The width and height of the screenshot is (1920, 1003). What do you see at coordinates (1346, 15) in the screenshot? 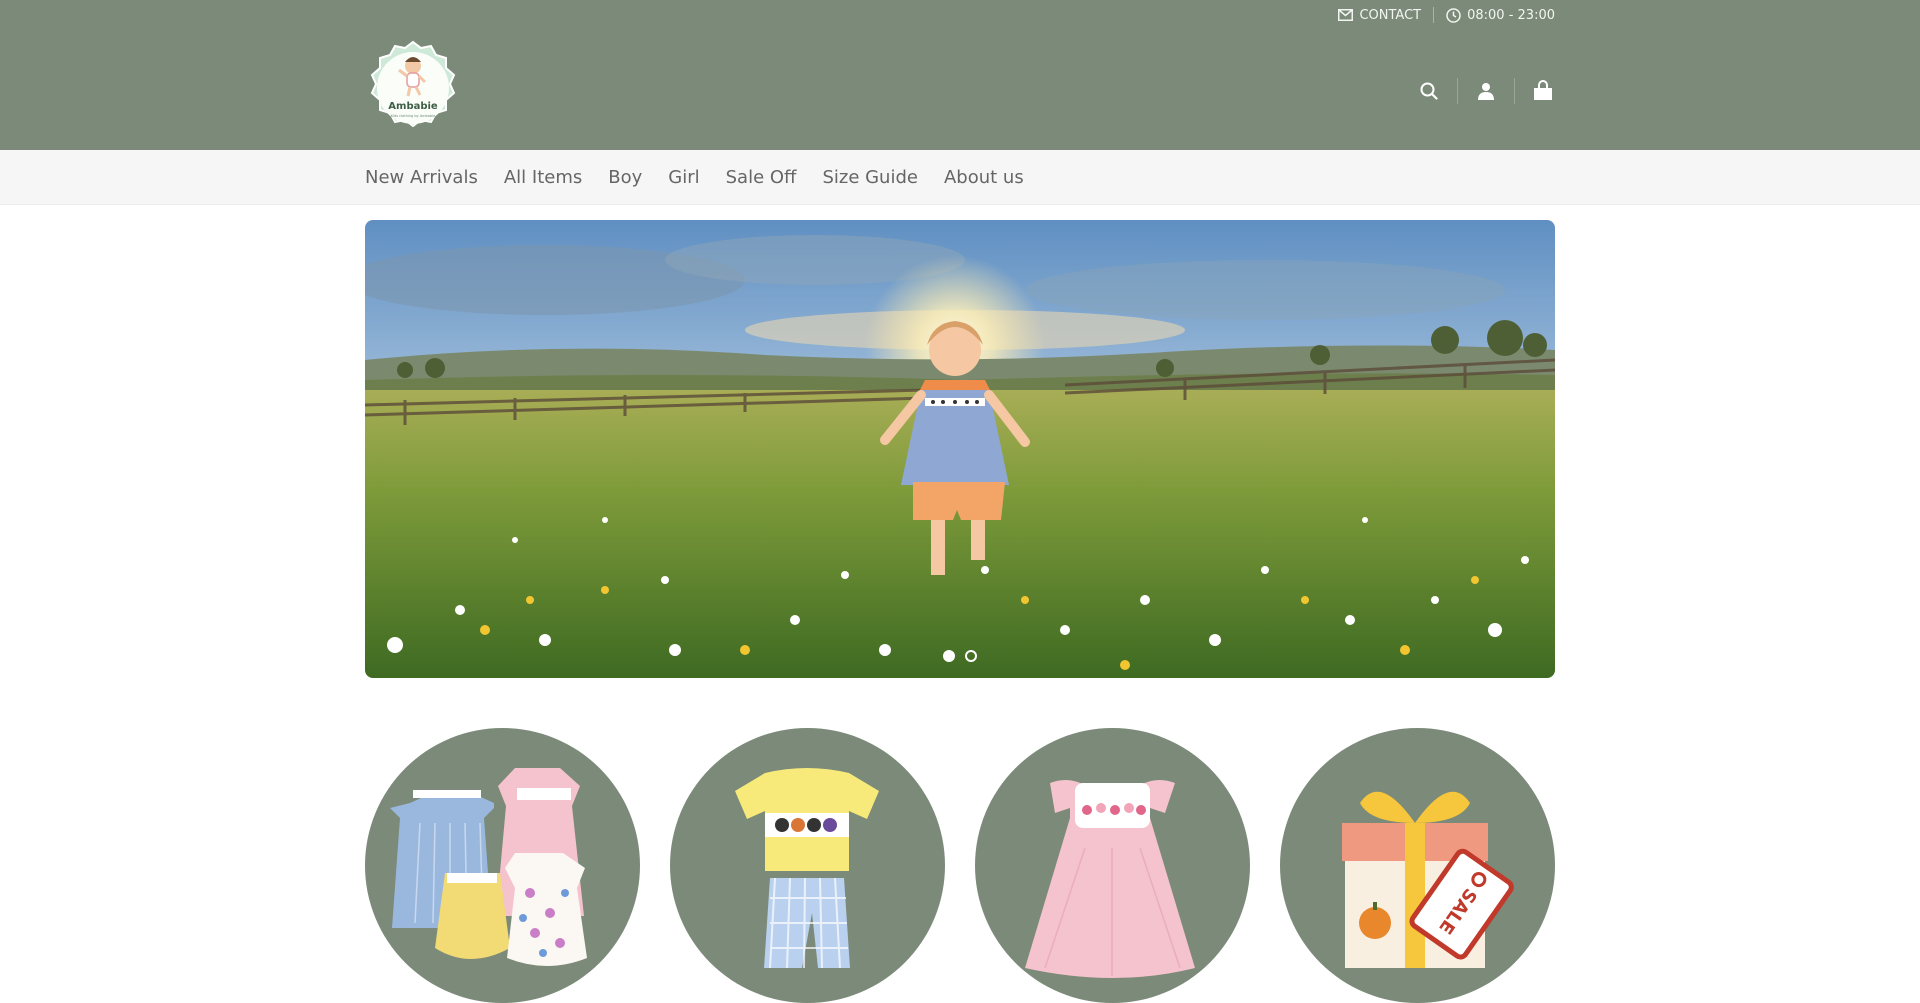
I see `mail-icon` at bounding box center [1346, 15].